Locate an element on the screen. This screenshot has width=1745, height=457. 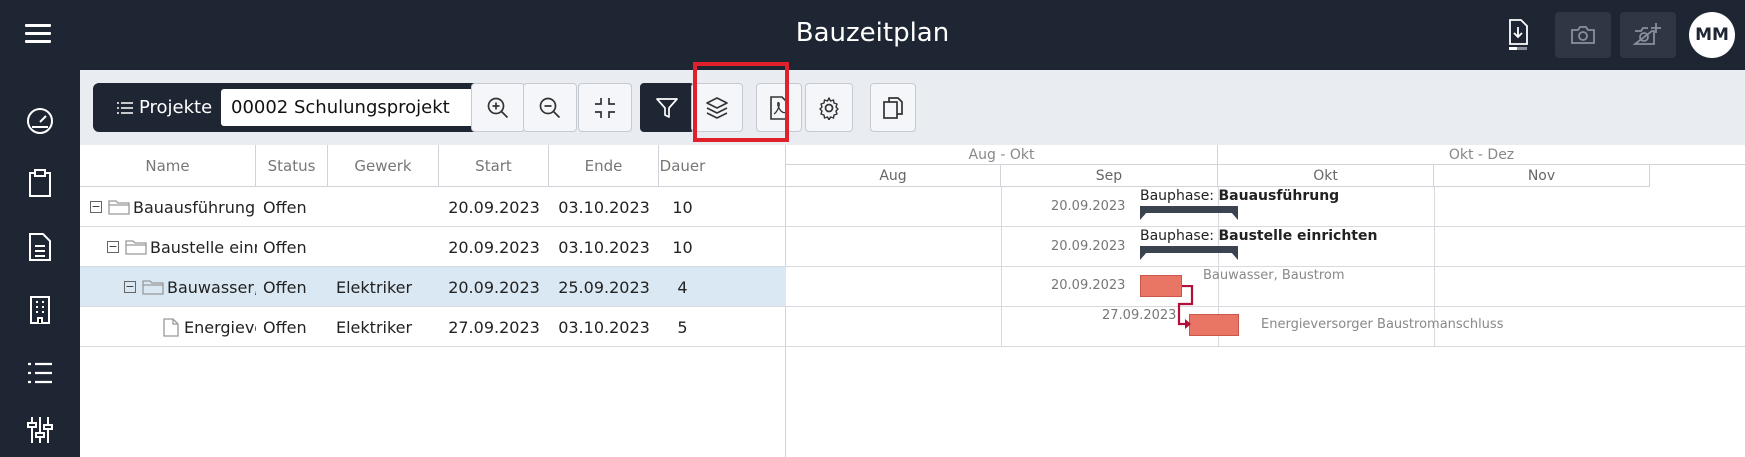
layers-icon is located at coordinates (717, 107).